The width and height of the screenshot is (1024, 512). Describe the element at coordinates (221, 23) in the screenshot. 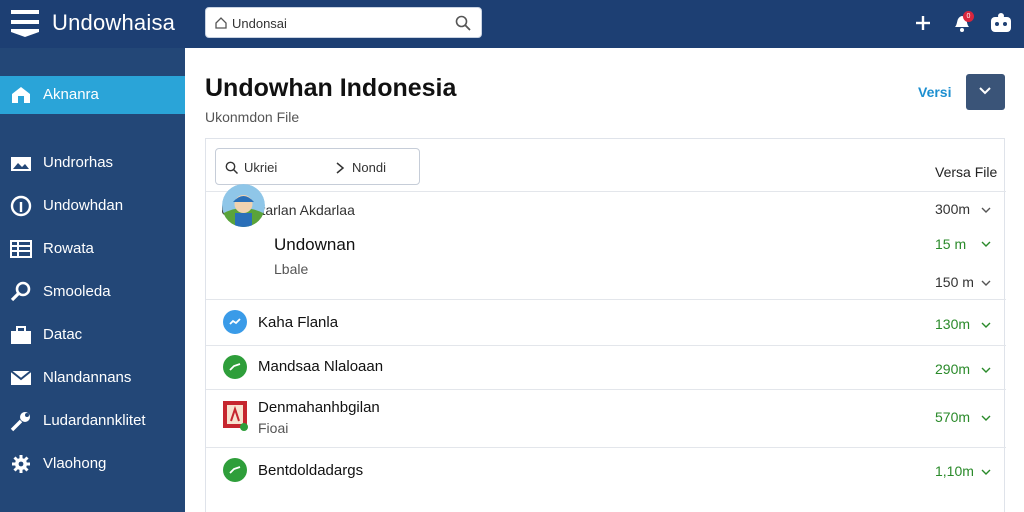

I see `home-small-icon` at that location.